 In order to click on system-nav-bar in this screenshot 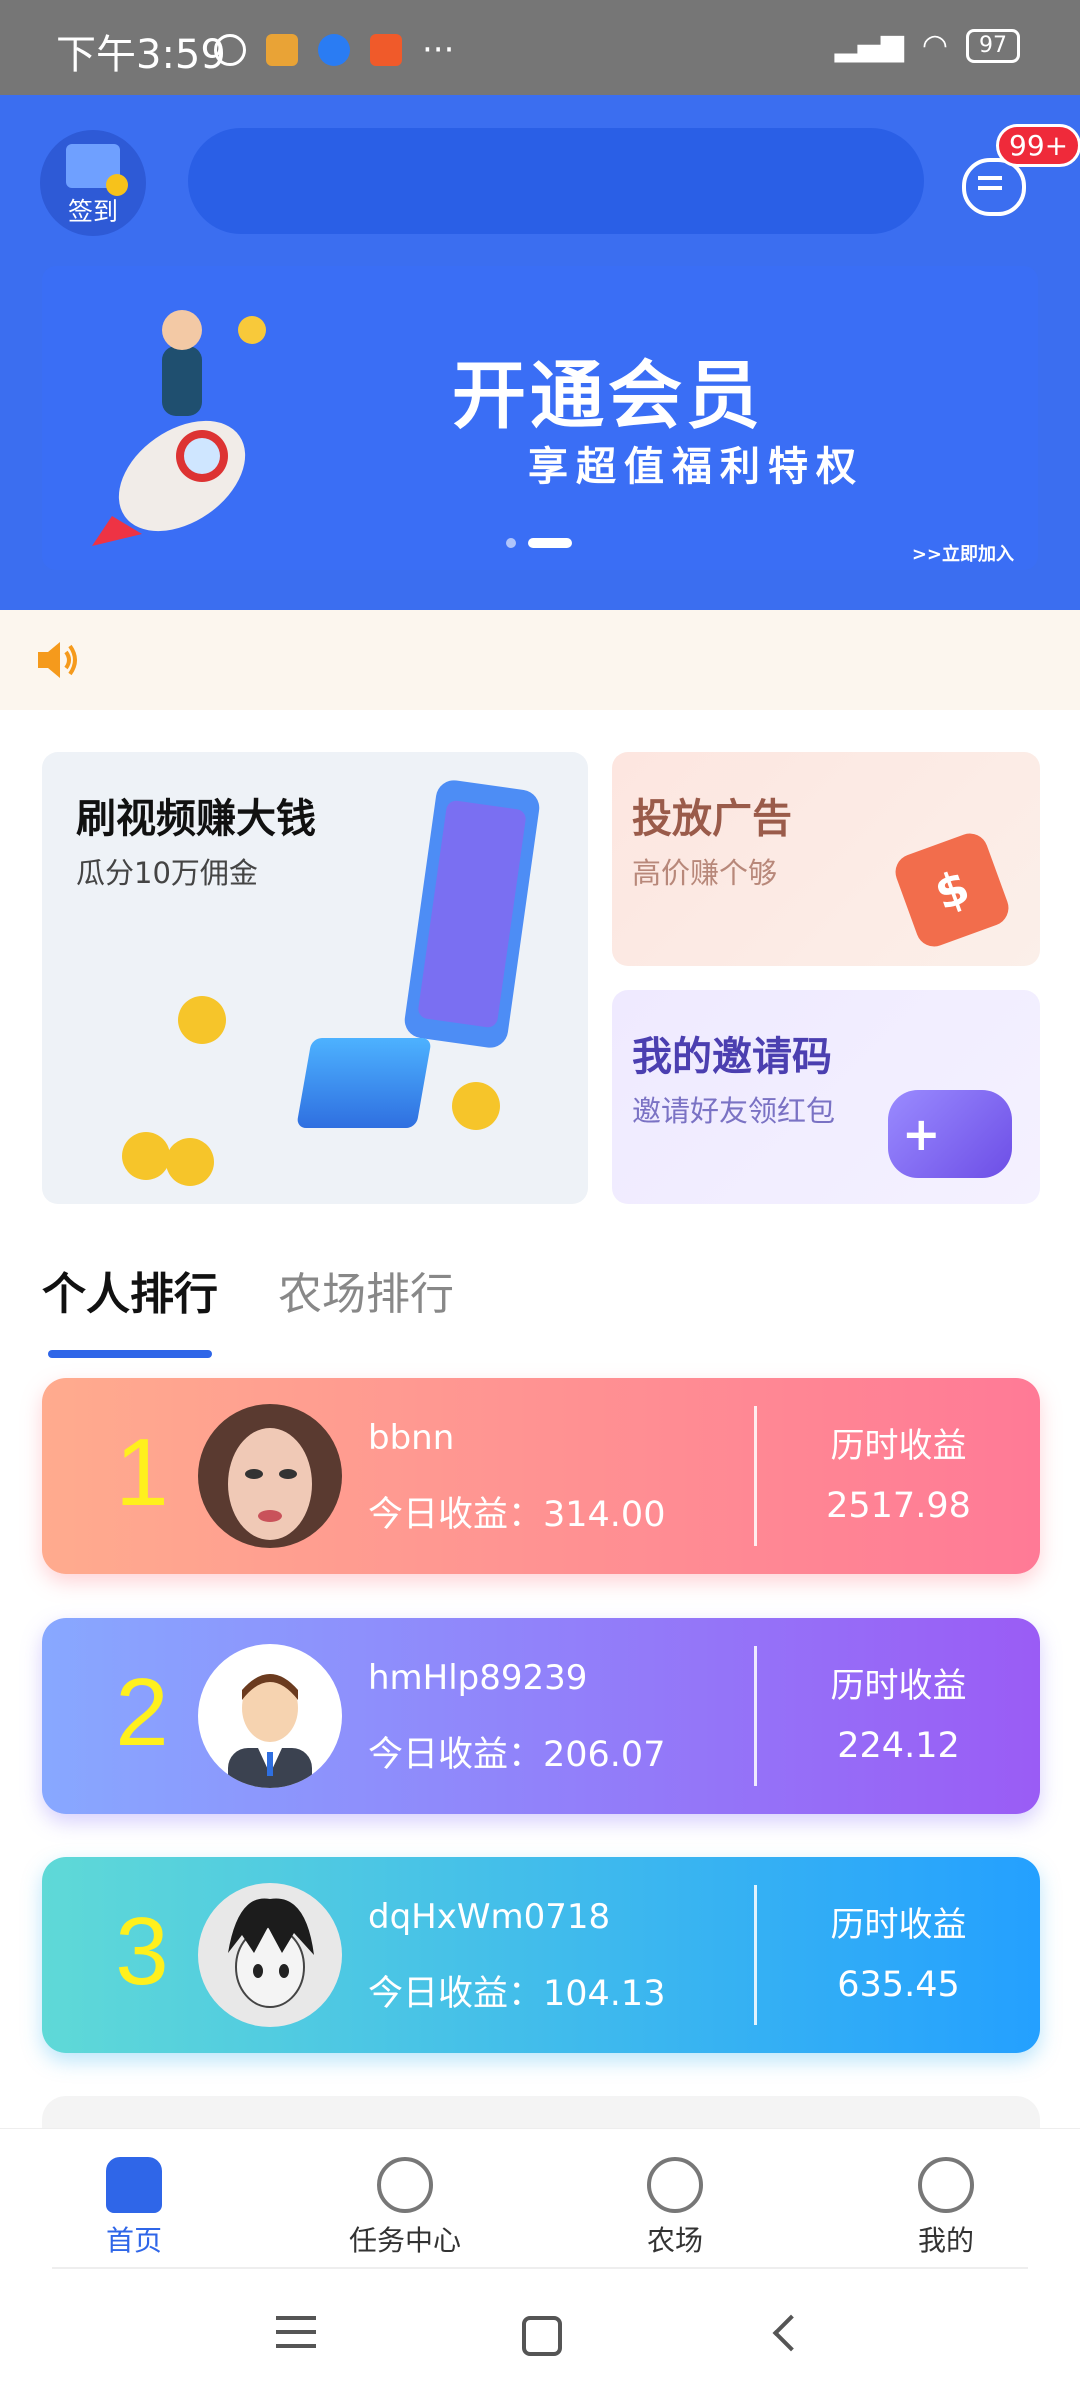, I will do `click(540, 2335)`.